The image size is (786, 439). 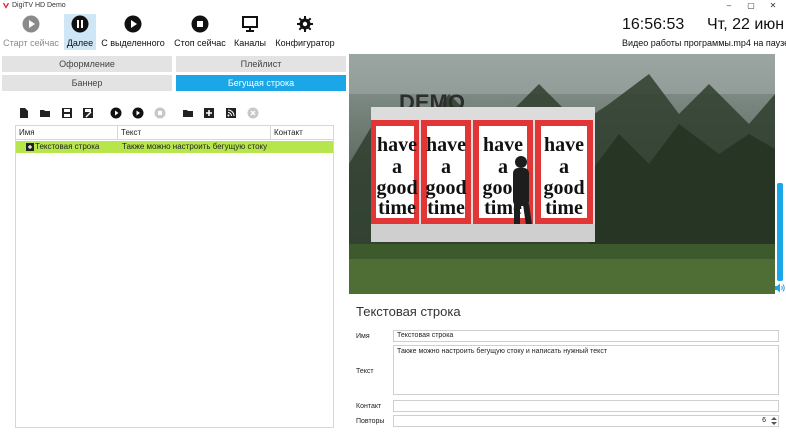 I want to click on play-from-selected-button: С выделенного, so click(x=133, y=32).